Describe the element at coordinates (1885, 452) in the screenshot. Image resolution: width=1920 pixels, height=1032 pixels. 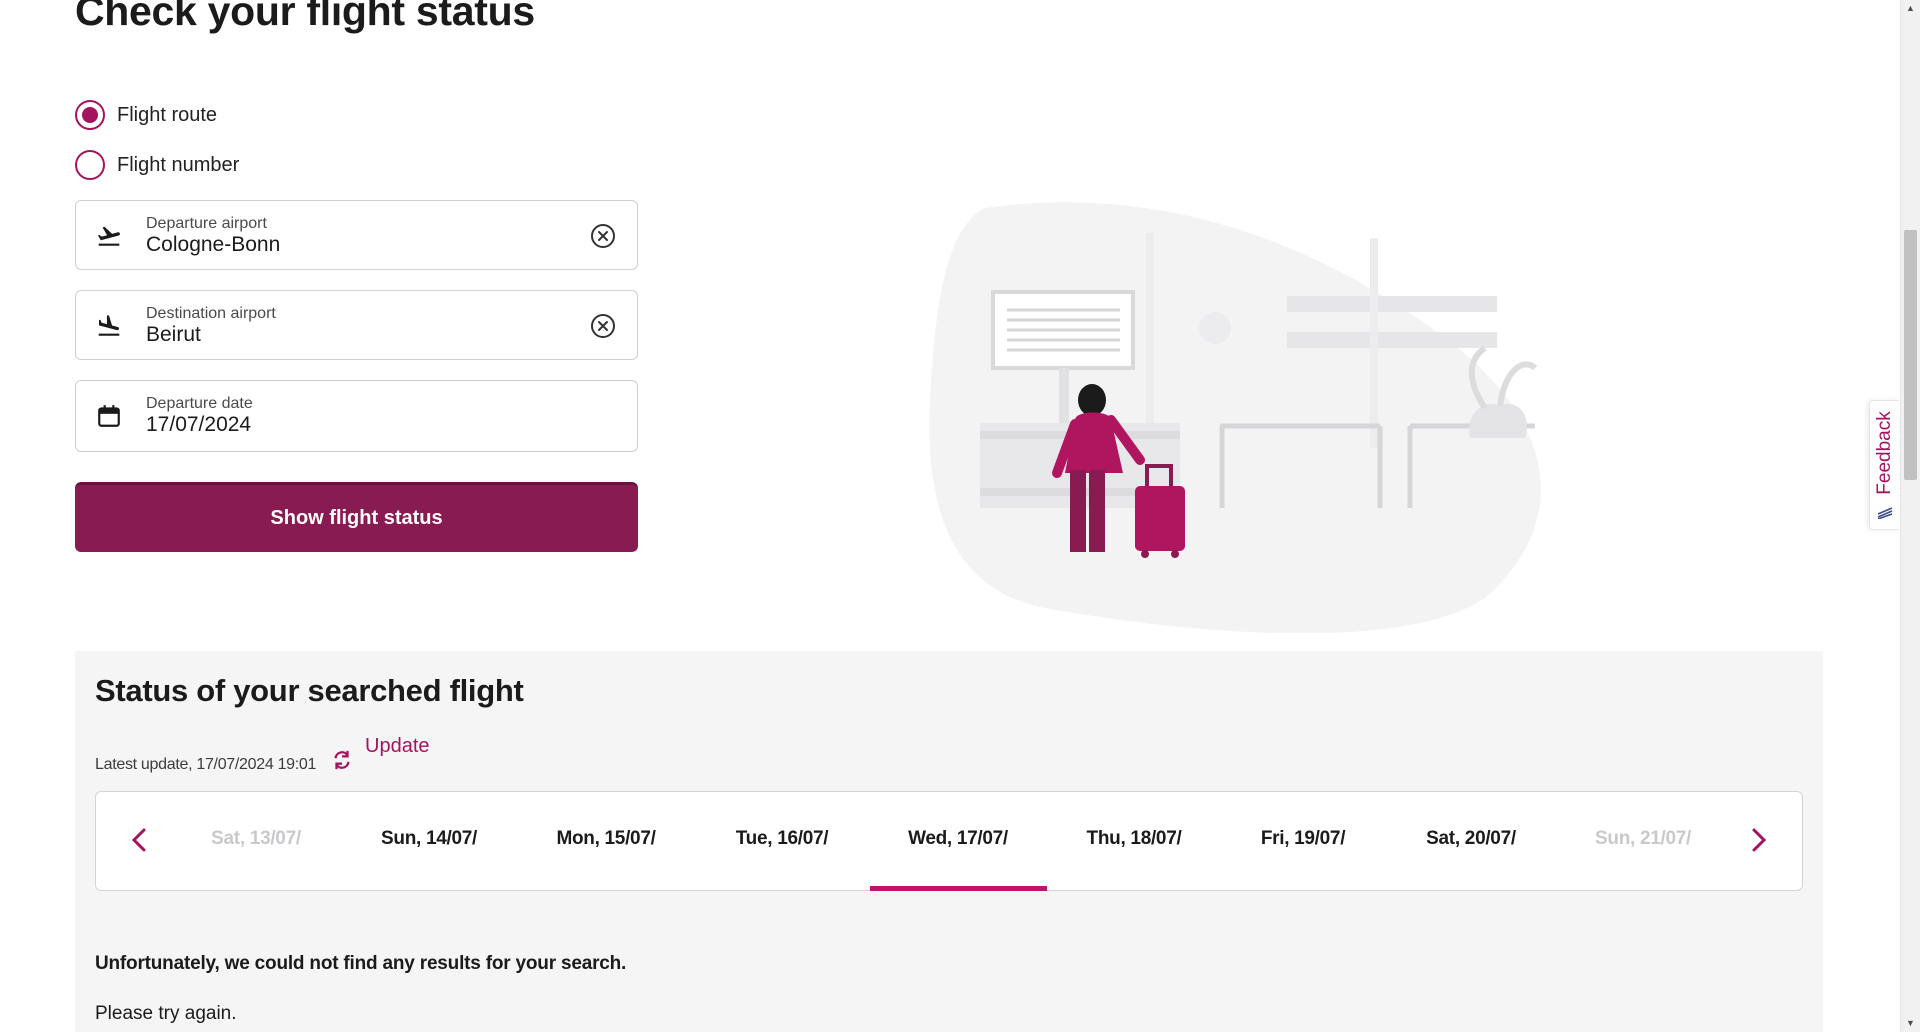
I see `feedback-label: Feedback` at that location.